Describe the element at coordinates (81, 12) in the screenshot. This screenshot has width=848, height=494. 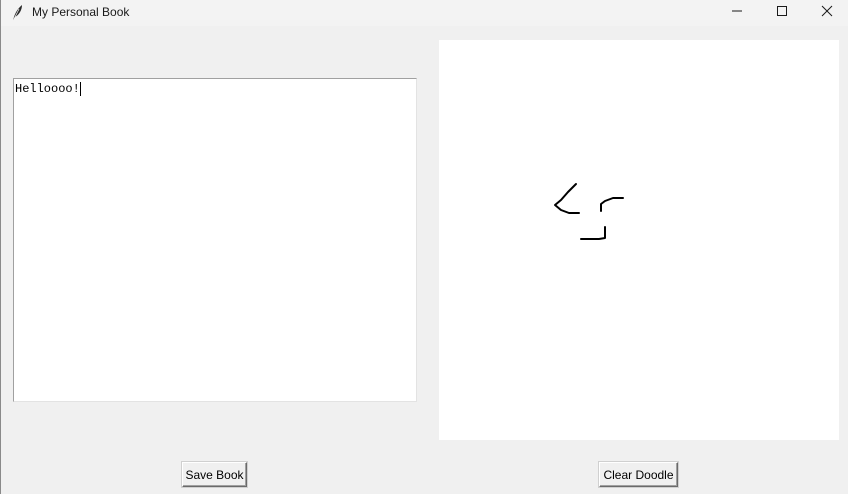
I see `window-title: My Personal Book` at that location.